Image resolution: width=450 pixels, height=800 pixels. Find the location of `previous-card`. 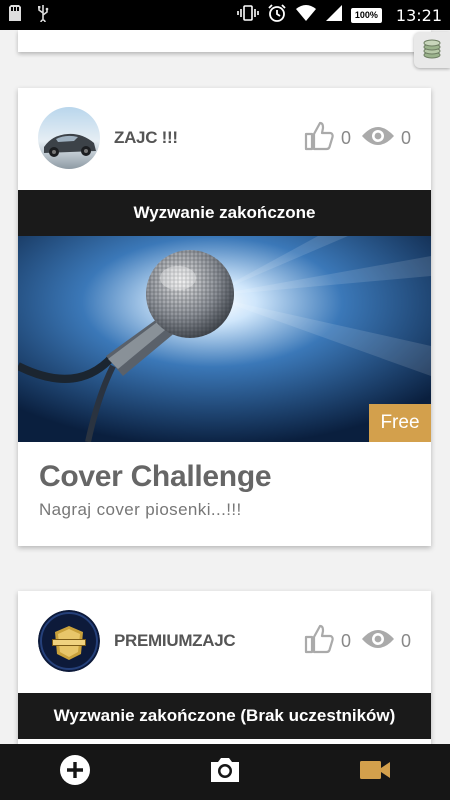

previous-card is located at coordinates (224, 41).